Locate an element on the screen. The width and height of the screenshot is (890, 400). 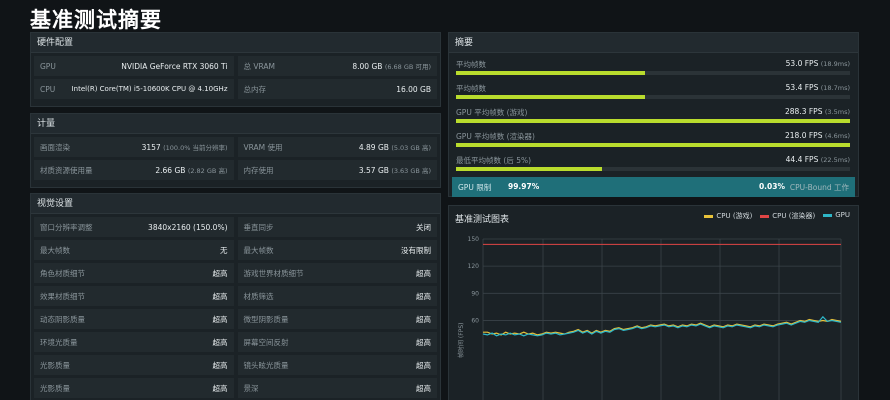
hardware-row: GPU NVIDIA GeForce RTX 3060 Ti is located at coordinates (134, 66).